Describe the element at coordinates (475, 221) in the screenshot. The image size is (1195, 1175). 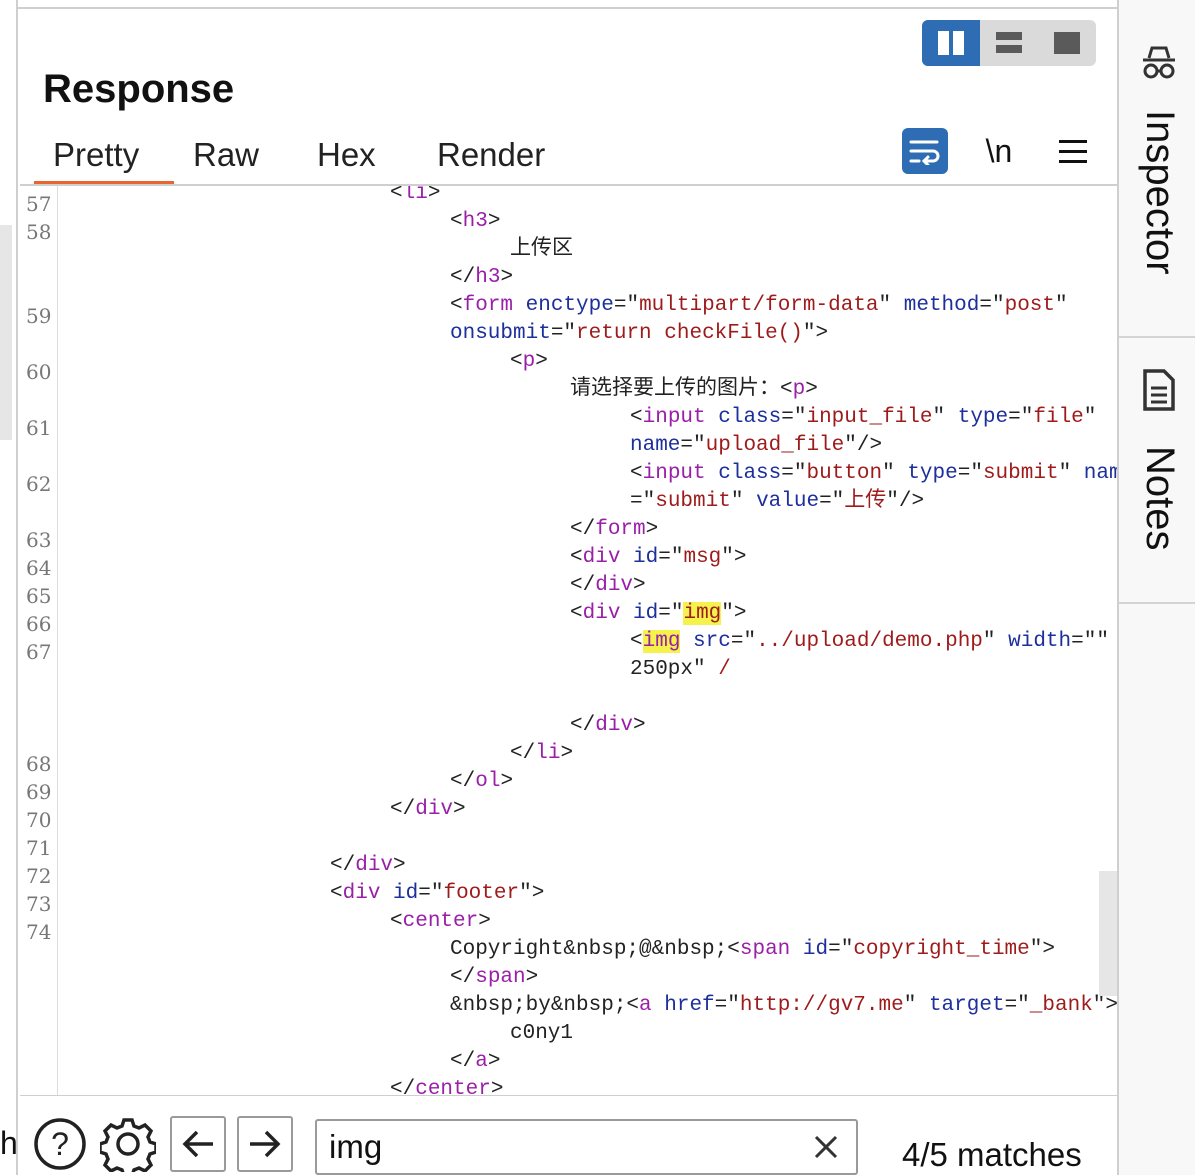
I see `code-line: <h3>` at that location.